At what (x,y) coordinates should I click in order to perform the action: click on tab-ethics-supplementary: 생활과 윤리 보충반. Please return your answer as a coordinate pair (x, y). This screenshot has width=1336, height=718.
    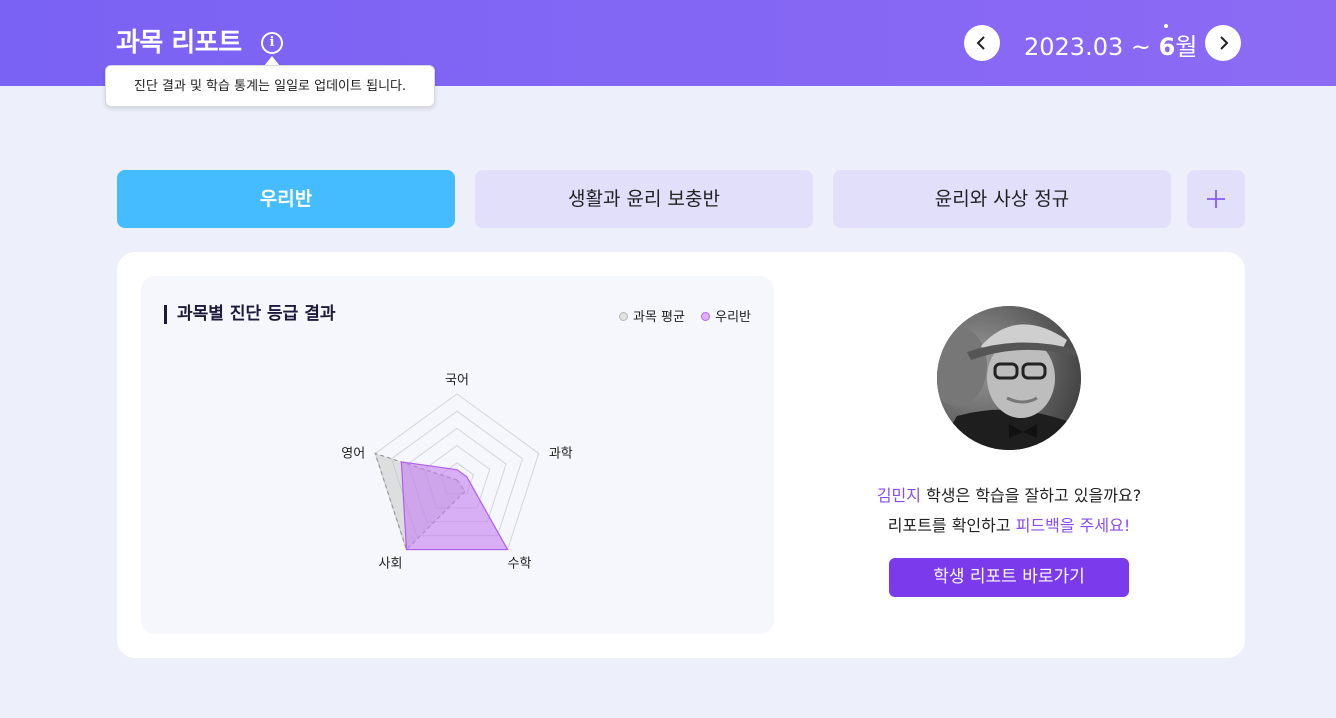
    Looking at the image, I should click on (644, 199).